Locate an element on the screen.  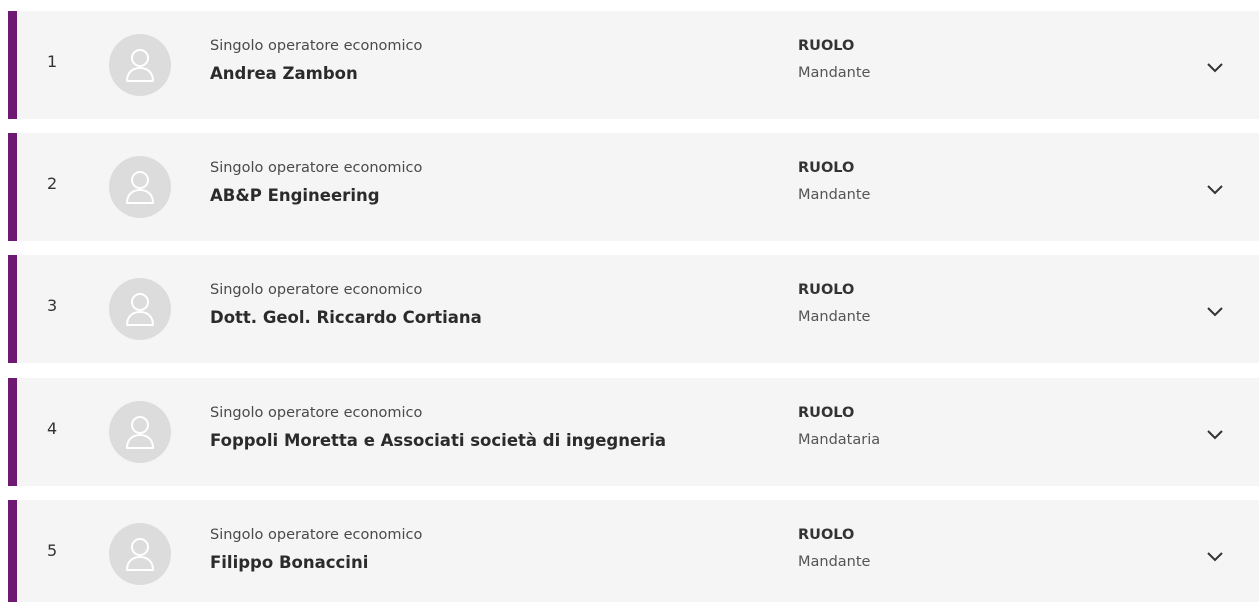
row-index: 3 is located at coordinates (52, 305).